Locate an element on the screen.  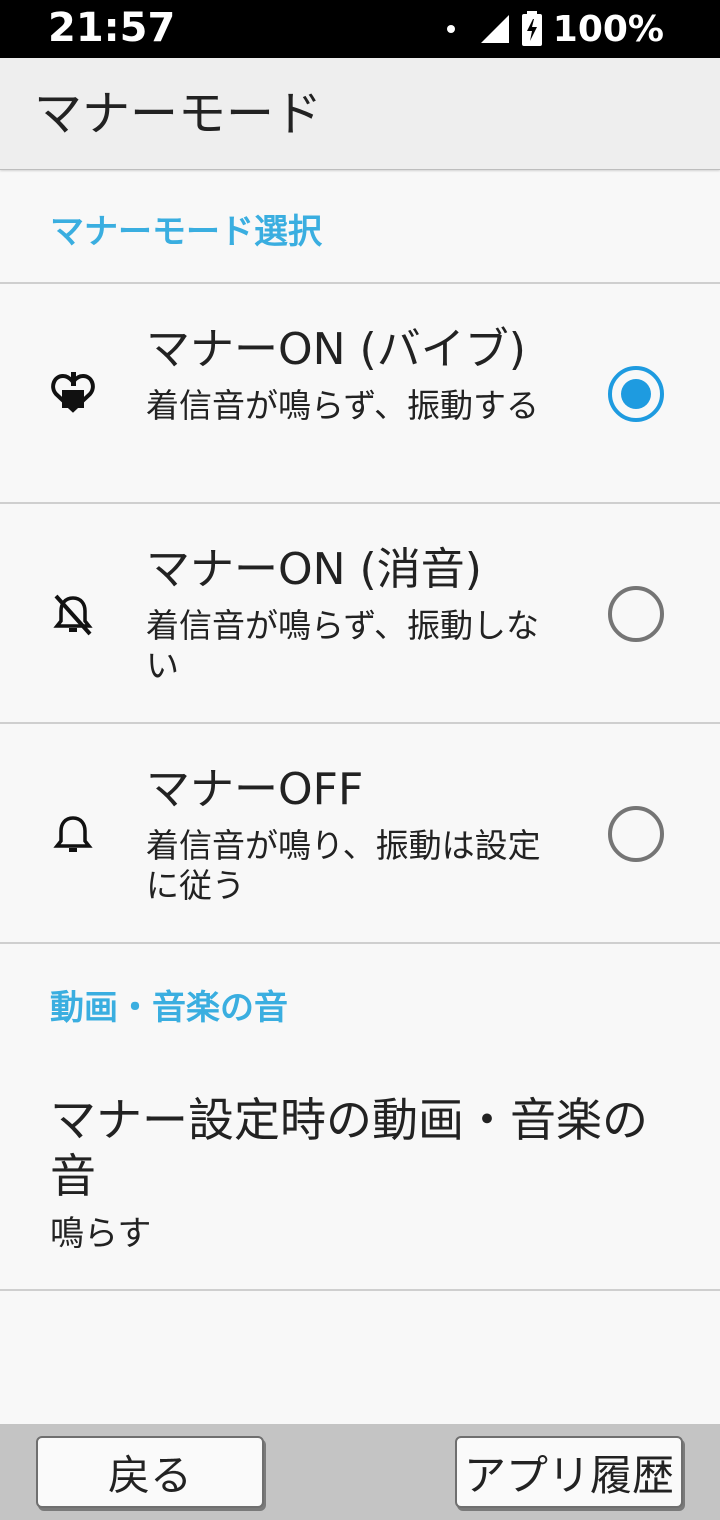
status-icons: 100% is located at coordinates (555, 29).